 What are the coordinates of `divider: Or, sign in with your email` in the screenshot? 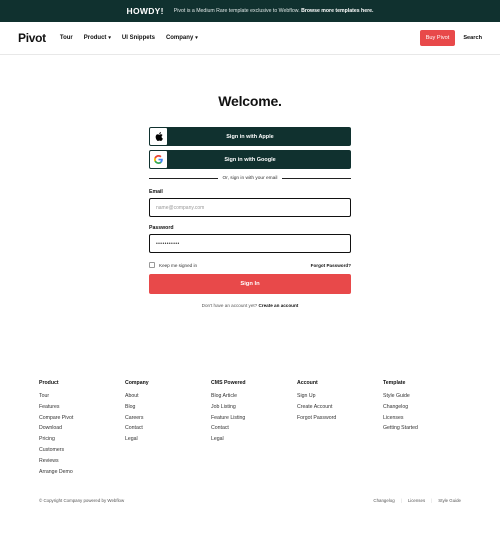 It's located at (250, 178).